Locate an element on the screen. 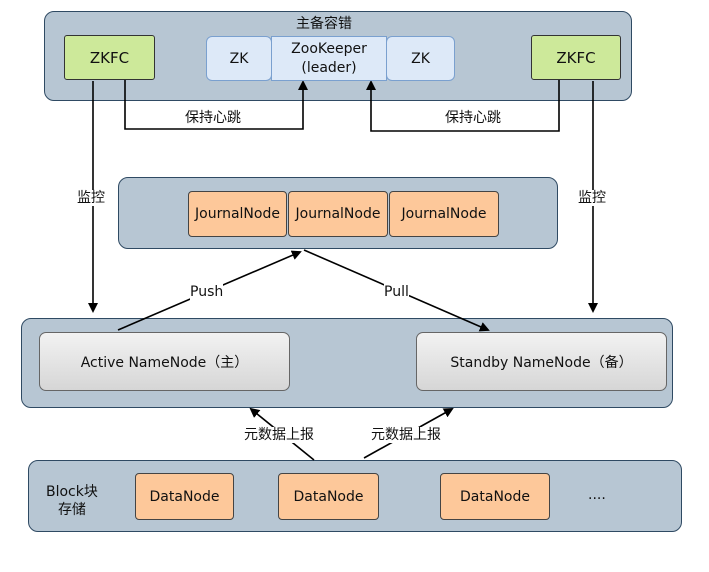 The image size is (709, 572). zookeeper-leader-box: ZooKeeper (leader) is located at coordinates (329, 58).